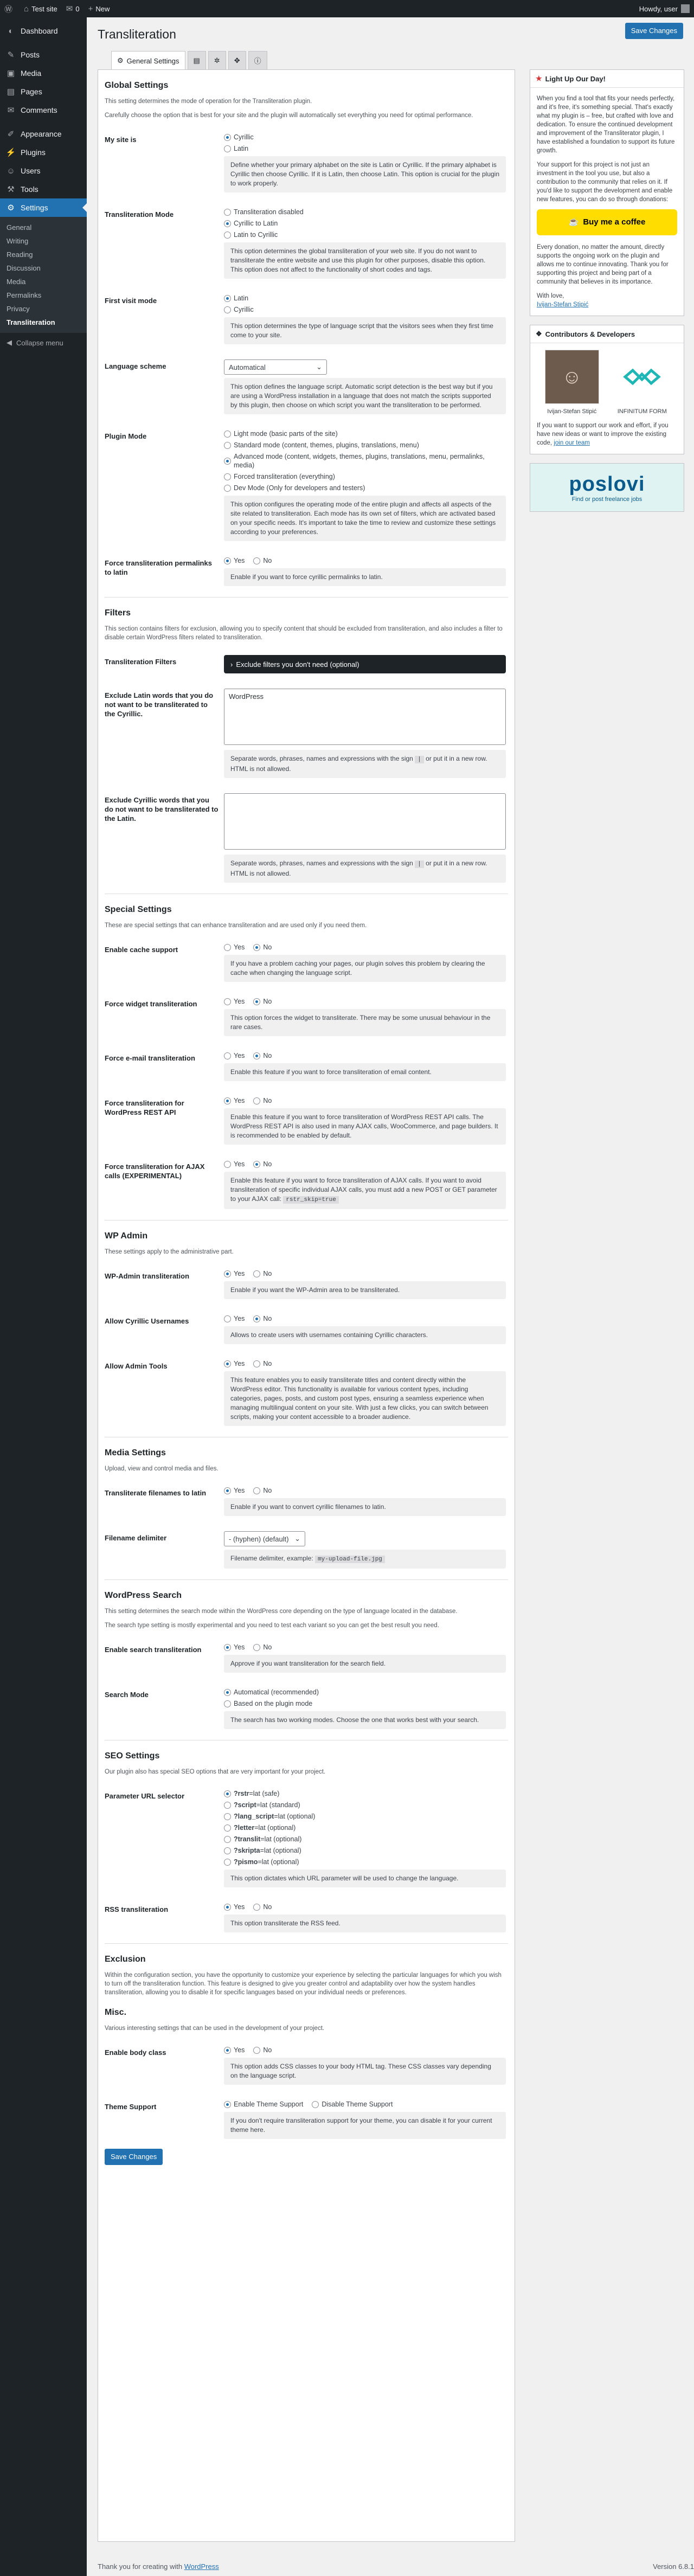 This screenshot has height=2576, width=694. What do you see at coordinates (44, 134) in the screenshot?
I see `menu-appearance: ✐ Appearance` at bounding box center [44, 134].